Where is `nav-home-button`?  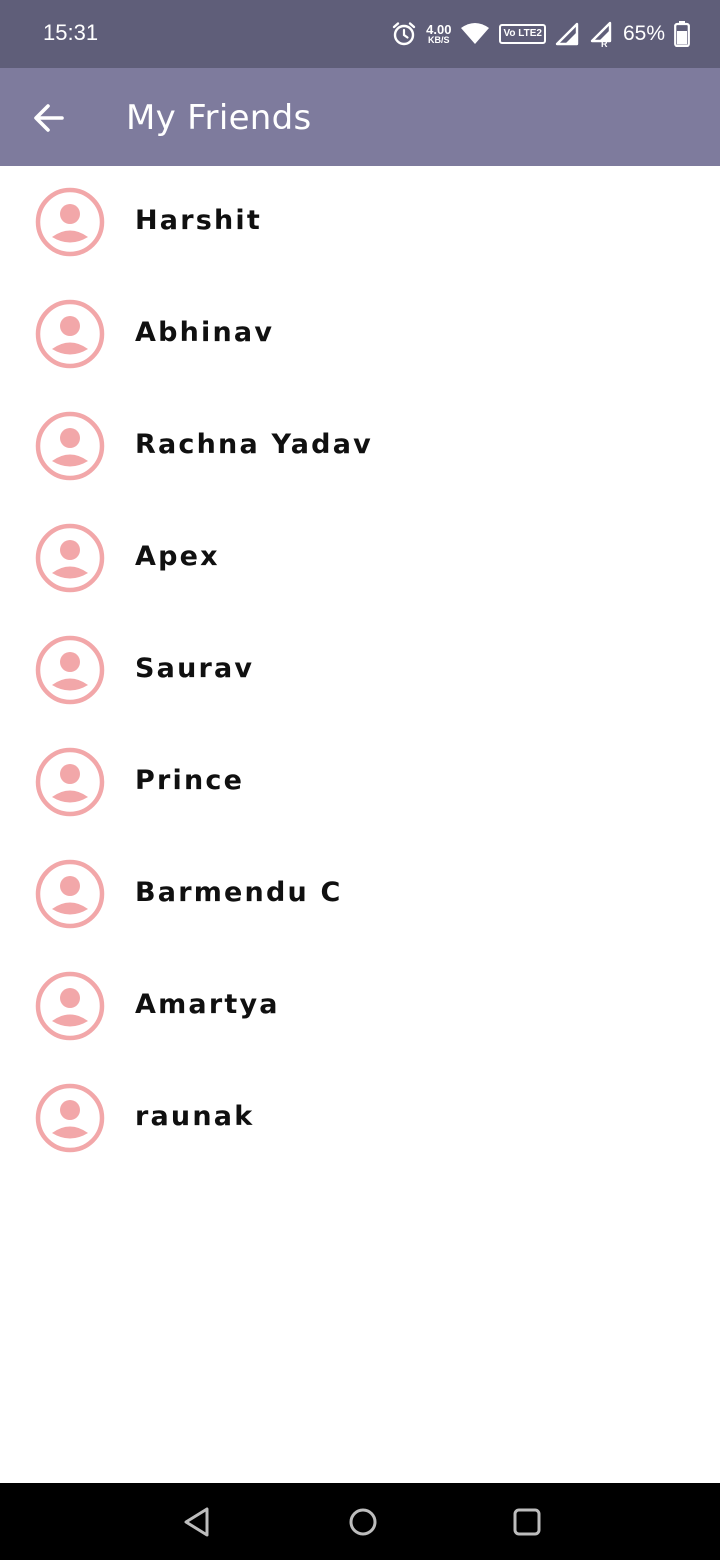 nav-home-button is located at coordinates (363, 1522).